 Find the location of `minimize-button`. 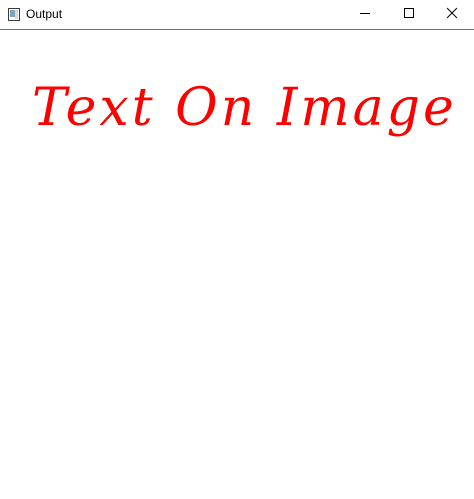

minimize-button is located at coordinates (365, 14).